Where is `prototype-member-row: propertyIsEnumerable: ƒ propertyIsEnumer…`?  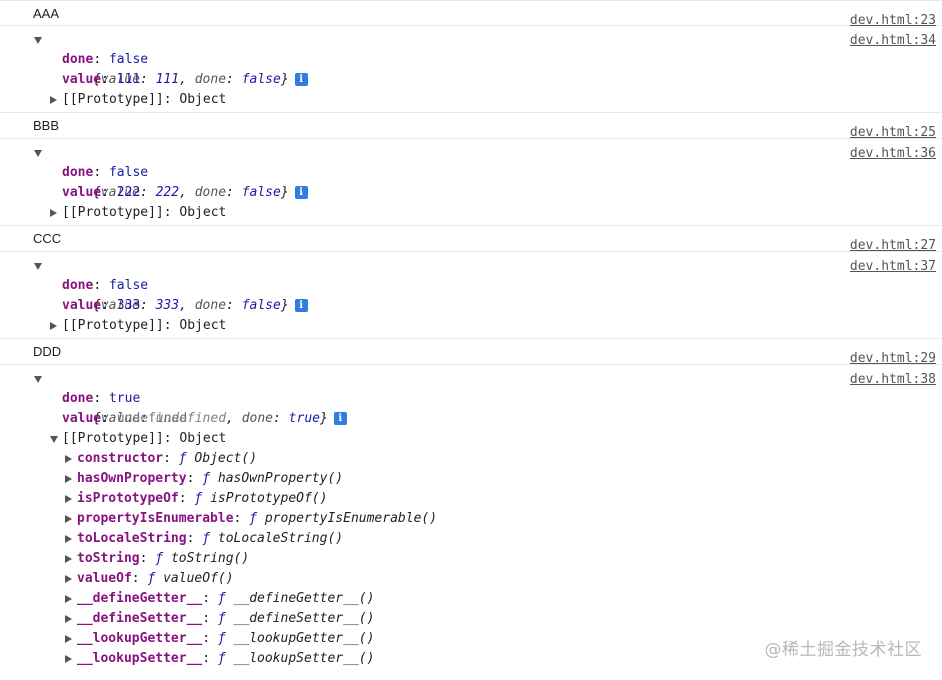
prototype-member-row: propertyIsEnumerable: ƒ propertyIsEnumer… is located at coordinates (471, 519).